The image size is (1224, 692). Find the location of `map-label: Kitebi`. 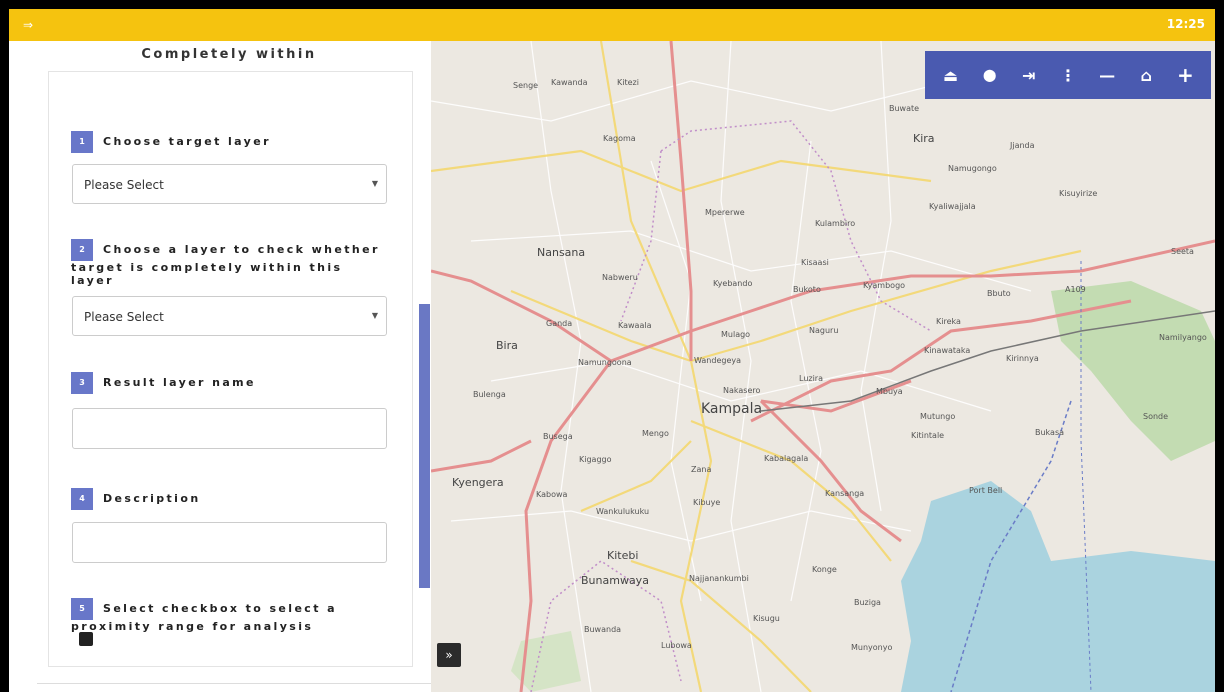

map-label: Kitebi is located at coordinates (623, 555).